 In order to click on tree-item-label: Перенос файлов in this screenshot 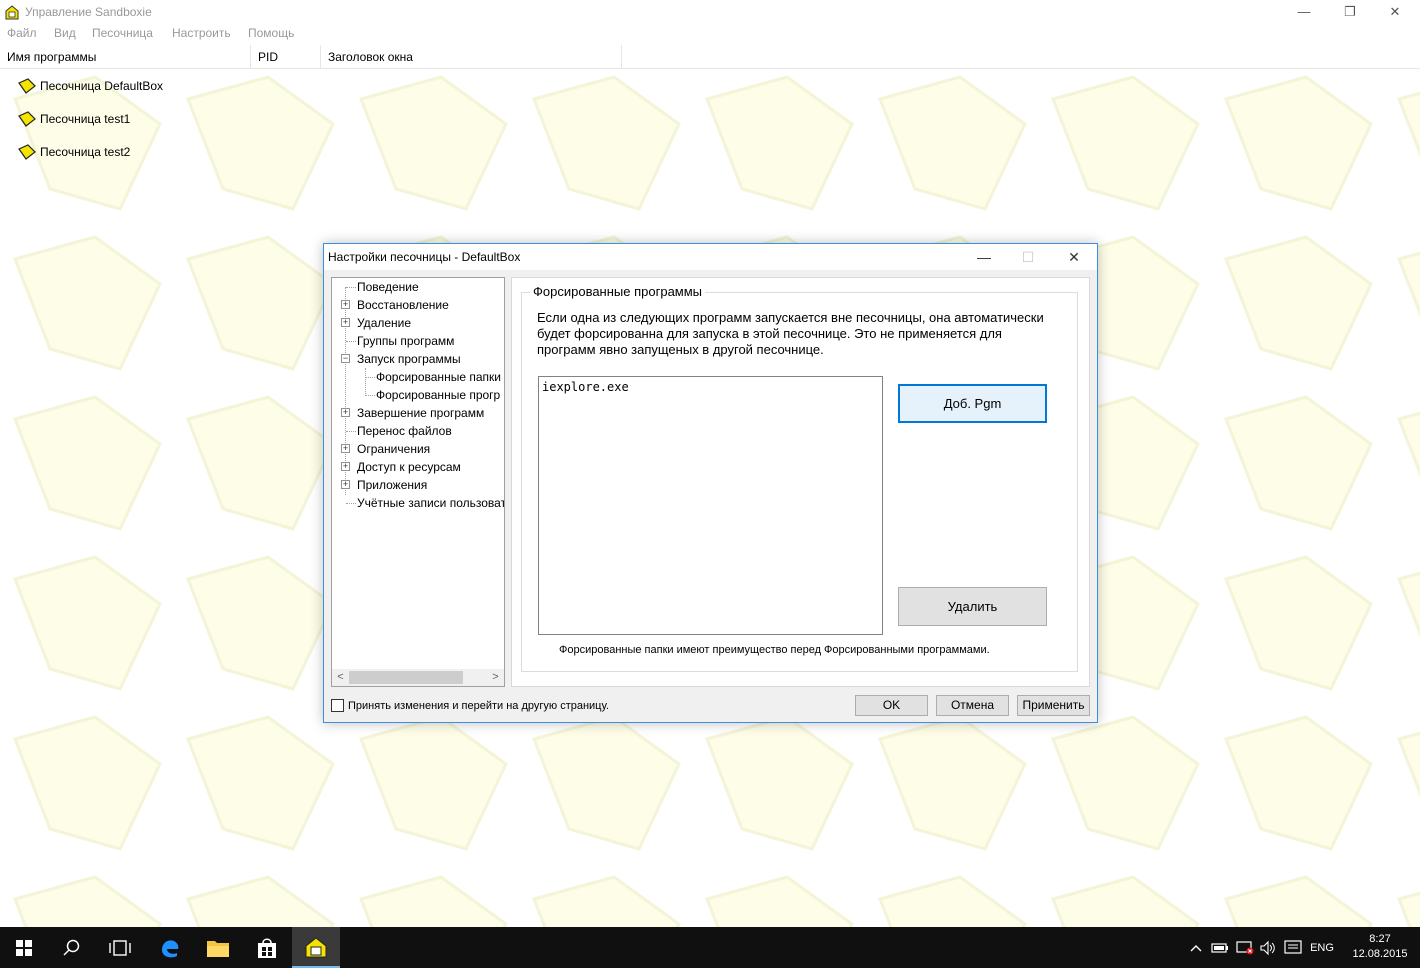, I will do `click(404, 431)`.